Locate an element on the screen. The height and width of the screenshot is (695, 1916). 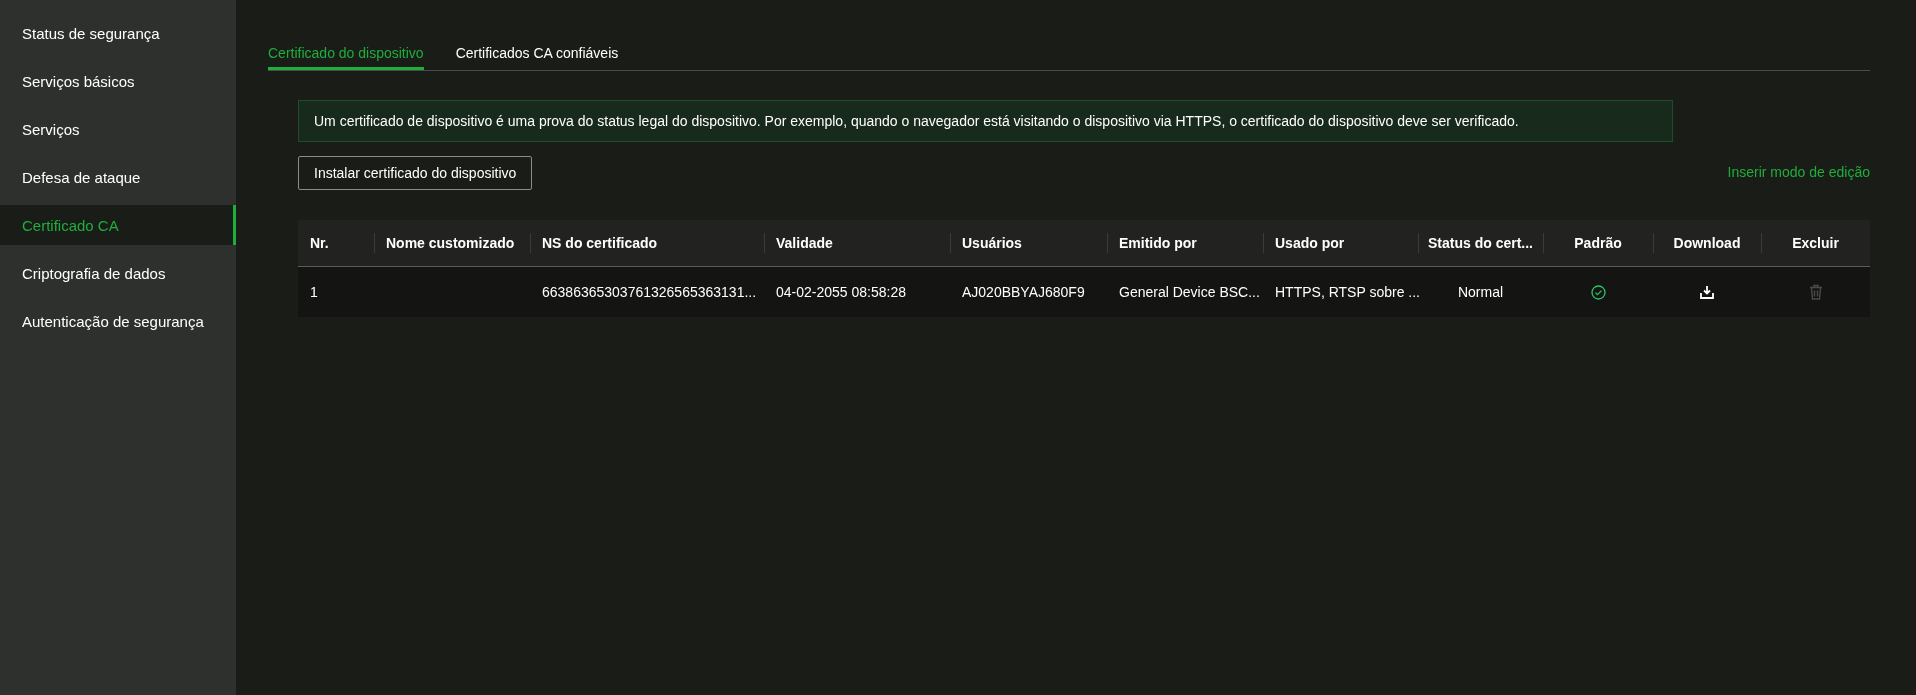
tab: Certificado do dispositivo is located at coordinates (346, 54).